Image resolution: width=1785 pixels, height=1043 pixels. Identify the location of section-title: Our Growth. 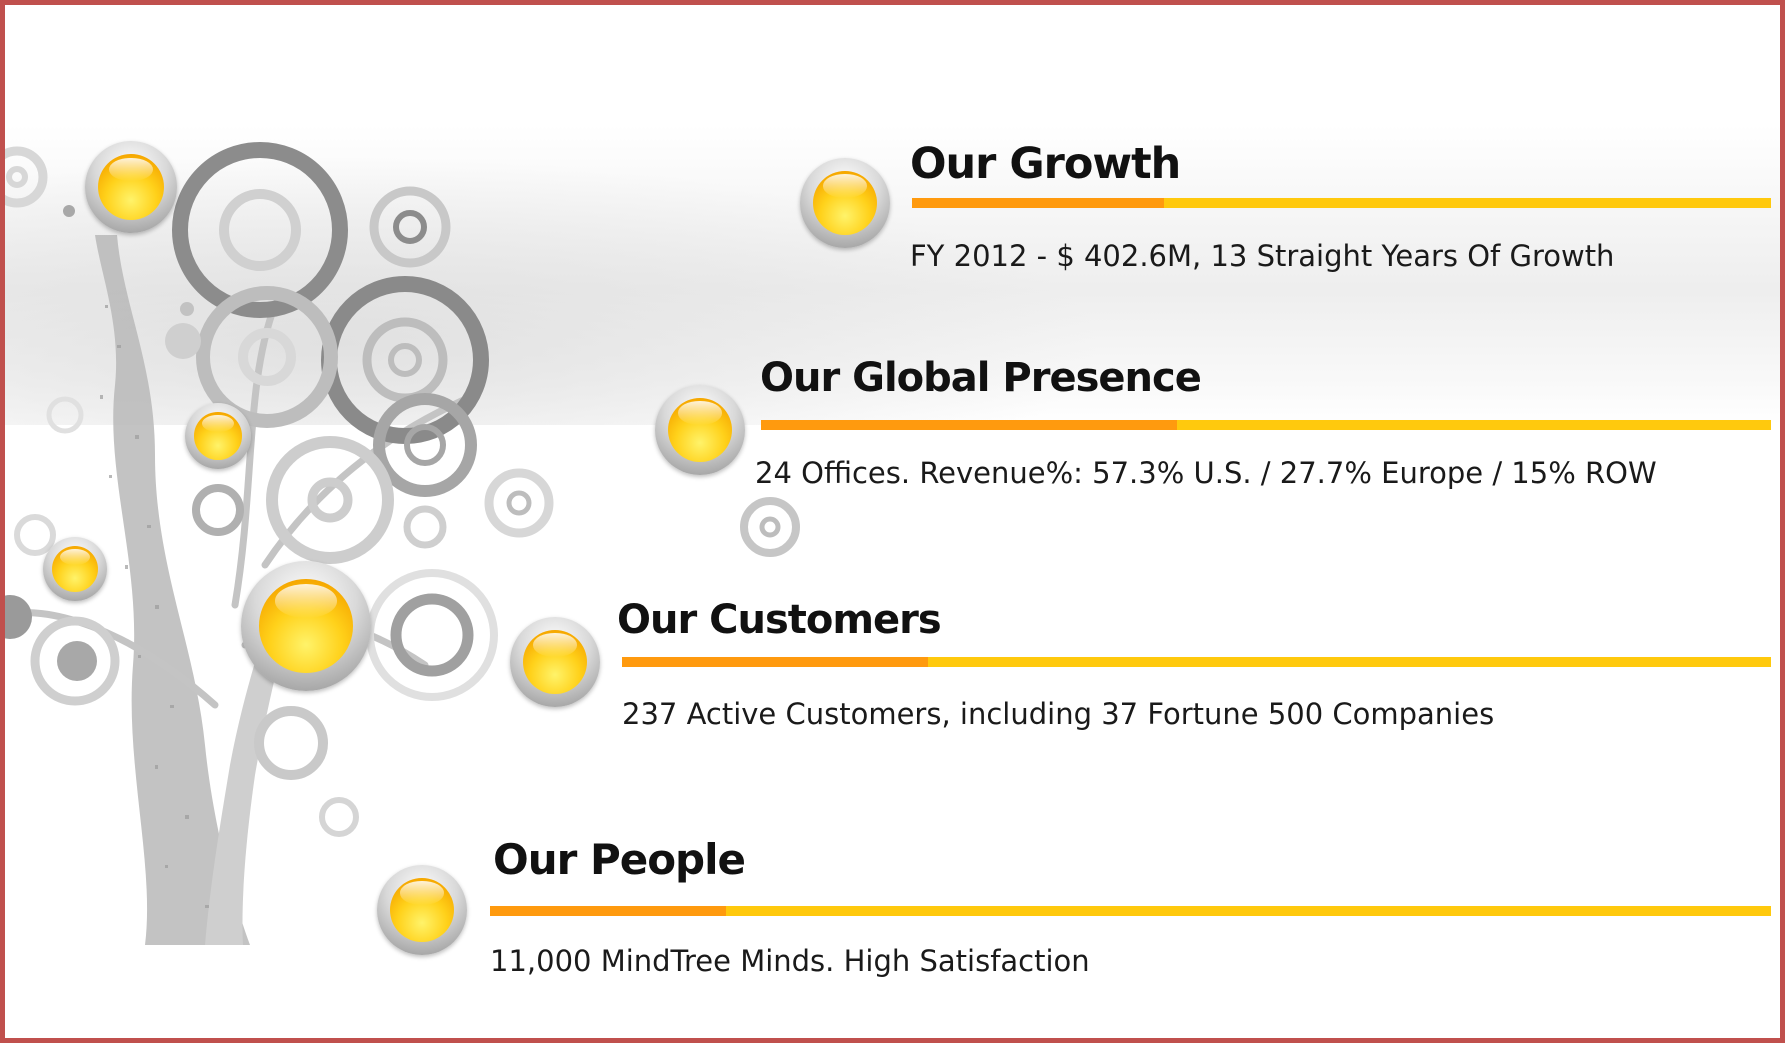
(1045, 164).